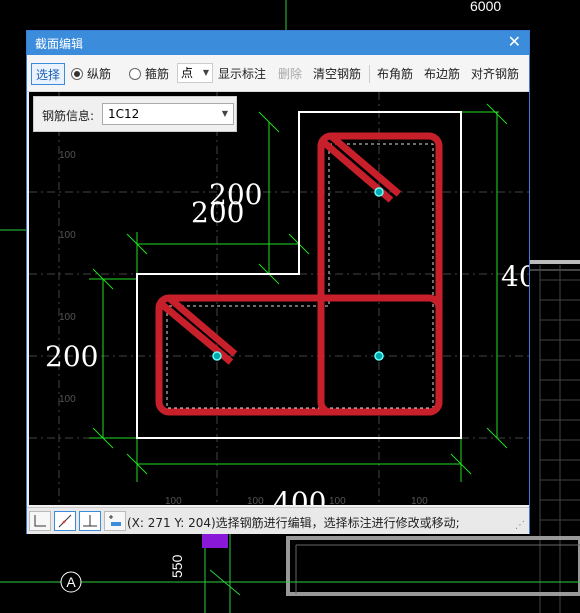  I want to click on corner-rebar-button: 布角筋, so click(395, 74).